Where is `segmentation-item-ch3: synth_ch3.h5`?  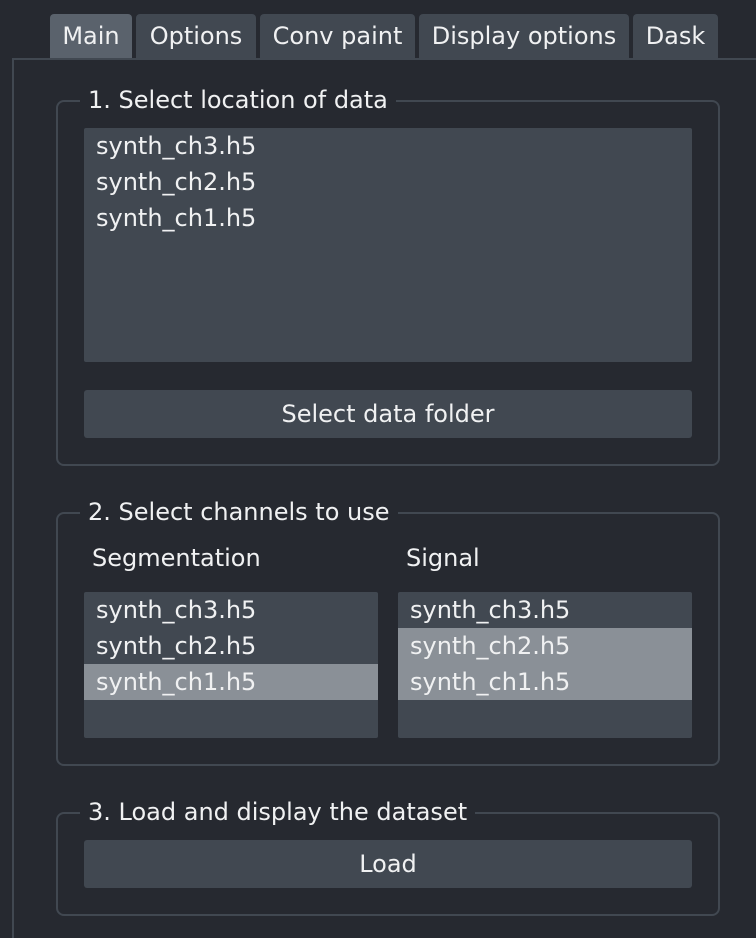 segmentation-item-ch3: synth_ch3.h5 is located at coordinates (231, 610).